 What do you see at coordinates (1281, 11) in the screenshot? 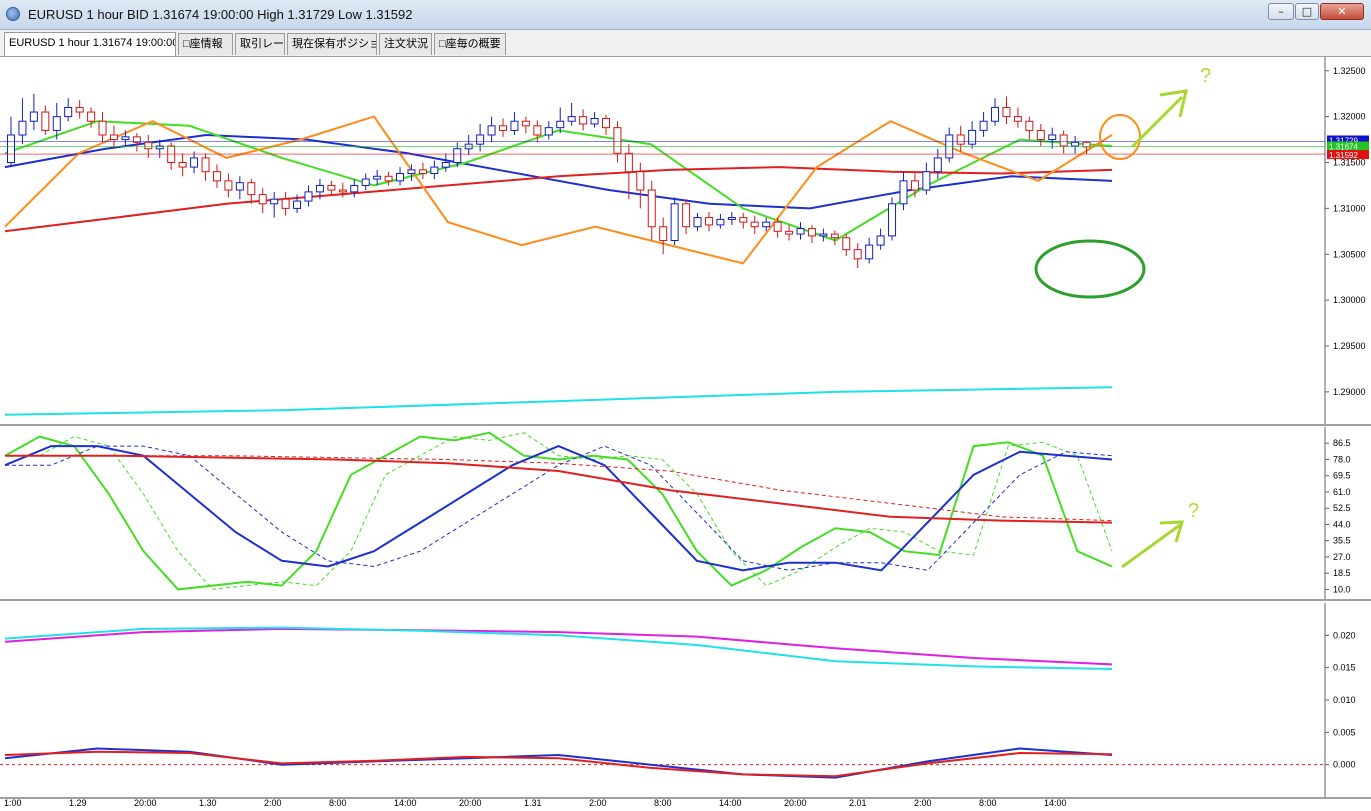
I see `minimize-button: –` at bounding box center [1281, 11].